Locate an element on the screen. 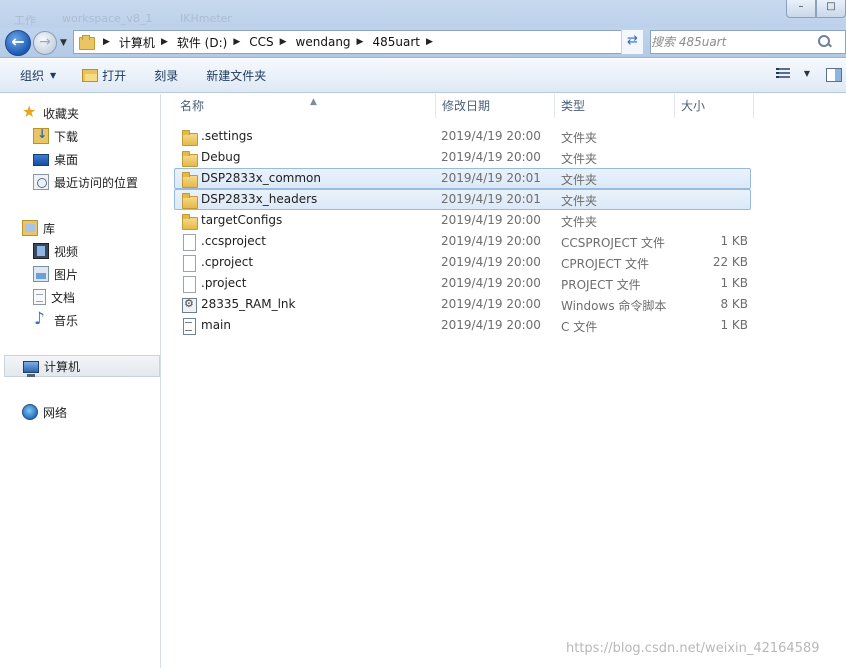  column-header-name: 名称 ▲ is located at coordinates (305, 106).